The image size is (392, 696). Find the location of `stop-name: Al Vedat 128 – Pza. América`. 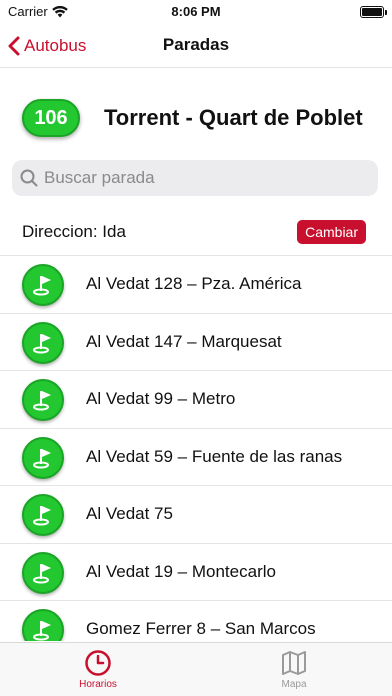

stop-name: Al Vedat 128 – Pza. América is located at coordinates (194, 284).